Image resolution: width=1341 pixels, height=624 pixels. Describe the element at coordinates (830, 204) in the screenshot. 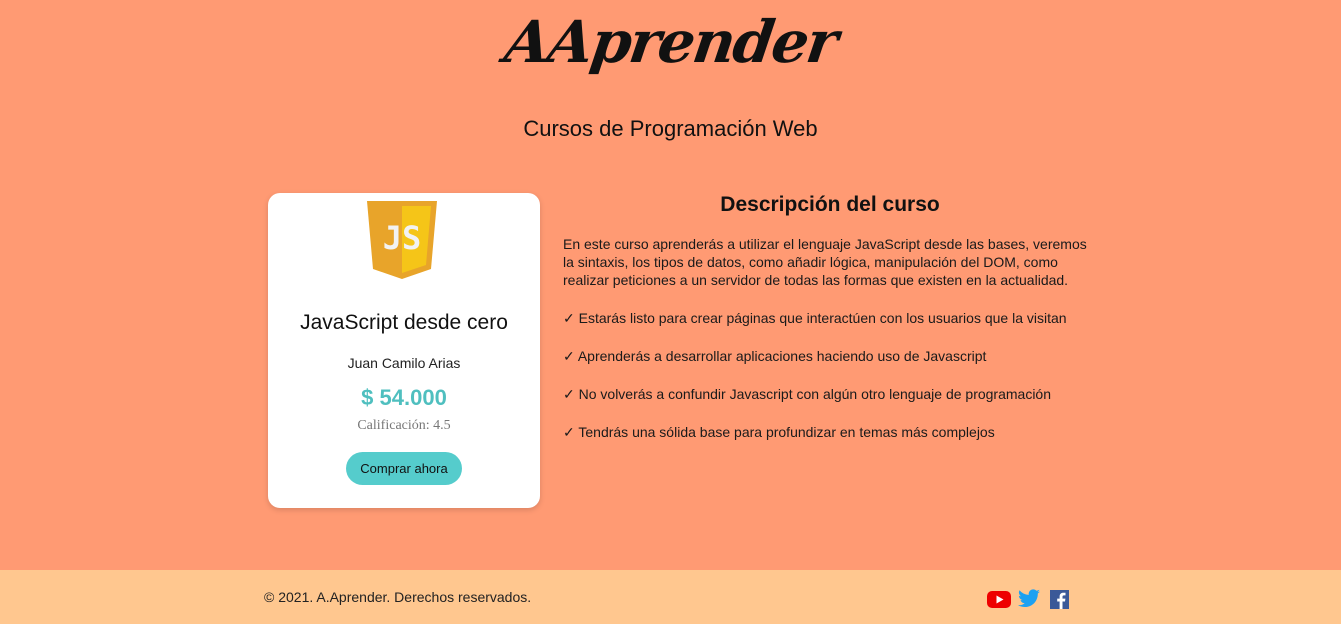

I see `description-title: Descripción del curso` at that location.